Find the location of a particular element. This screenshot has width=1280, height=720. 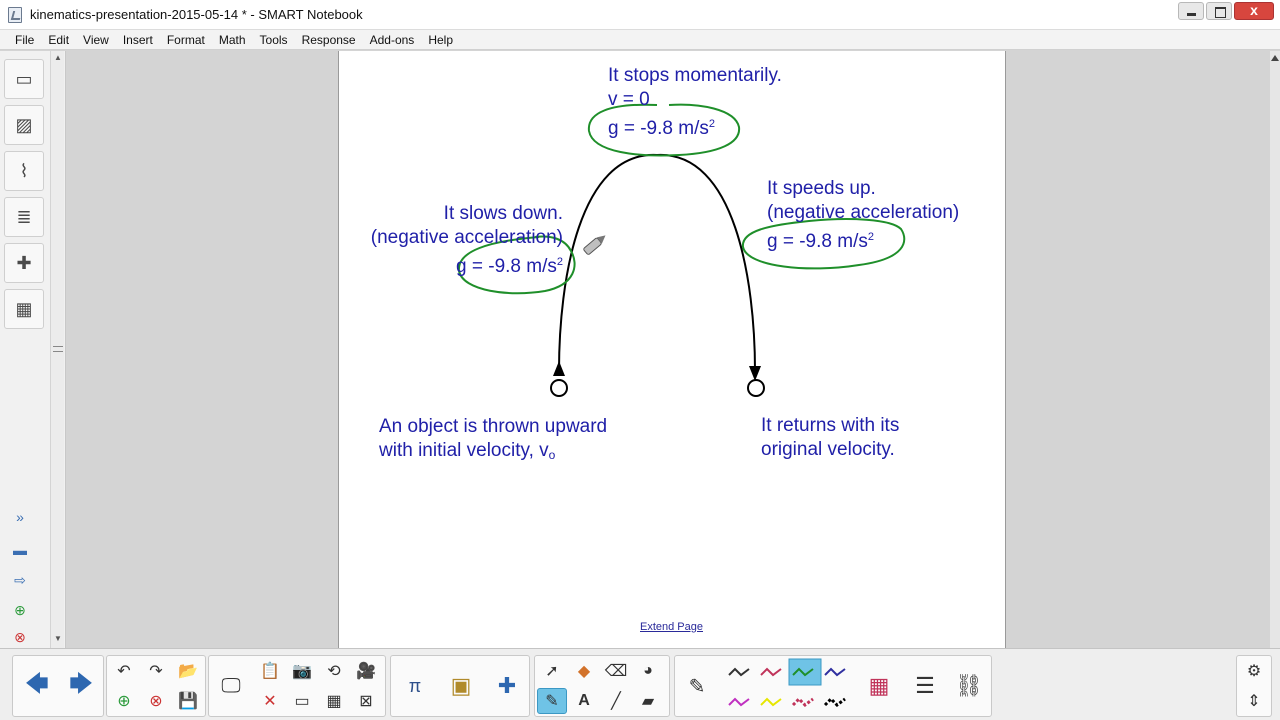

side-panel-scrollbar: ▲ ▼ is located at coordinates (57, 349).